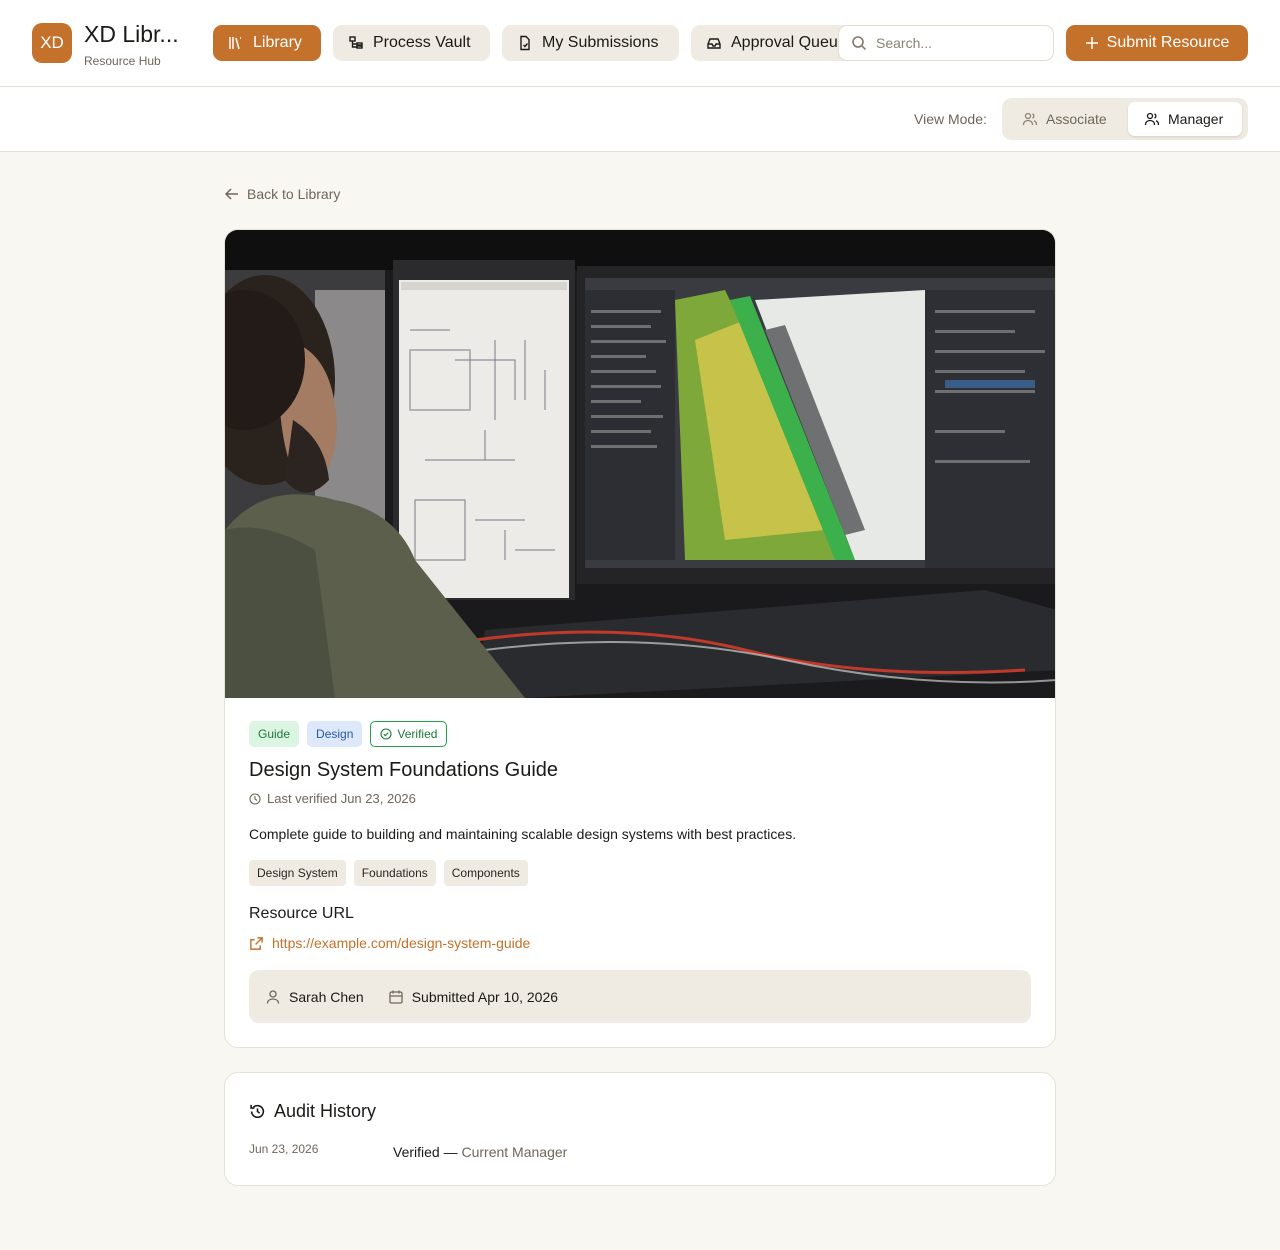 Image resolution: width=1280 pixels, height=1250 pixels. What do you see at coordinates (325, 1111) in the screenshot?
I see `audit-history-title-text: Audit History` at bounding box center [325, 1111].